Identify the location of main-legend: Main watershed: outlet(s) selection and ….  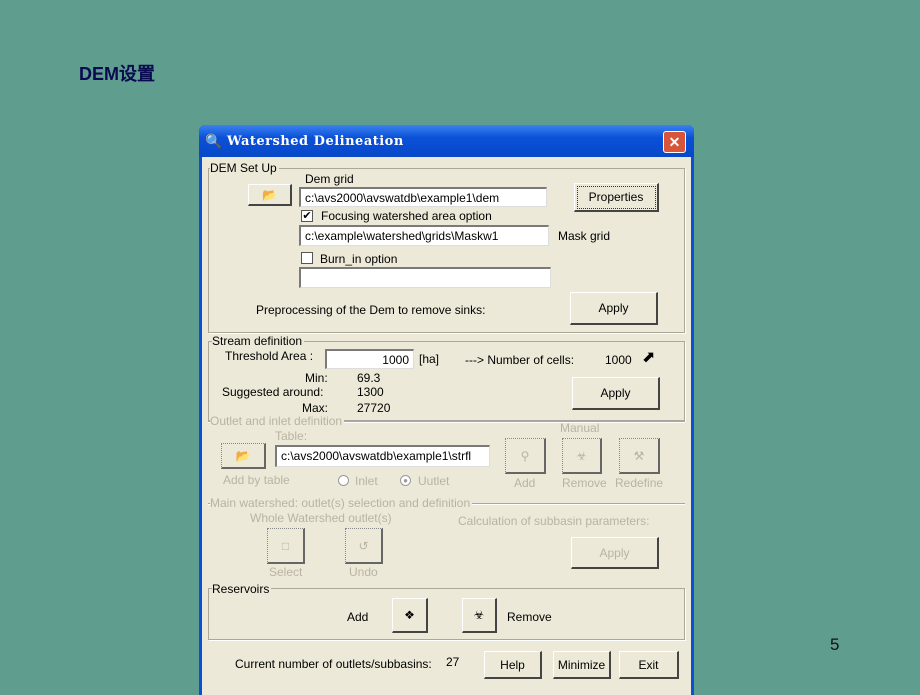
(341, 503).